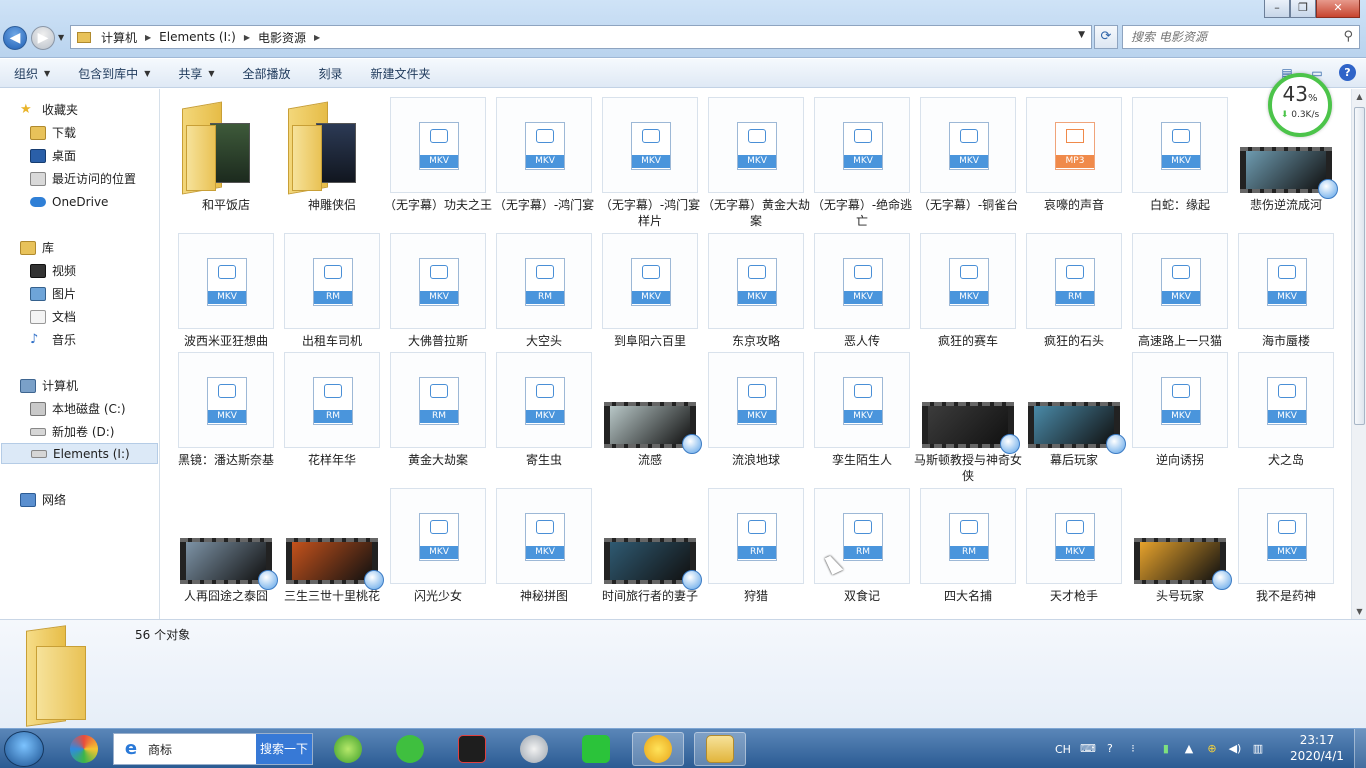 The image size is (1366, 768). What do you see at coordinates (79, 453) in the screenshot?
I see `nav-drive-i: Elements (I:)` at bounding box center [79, 453].